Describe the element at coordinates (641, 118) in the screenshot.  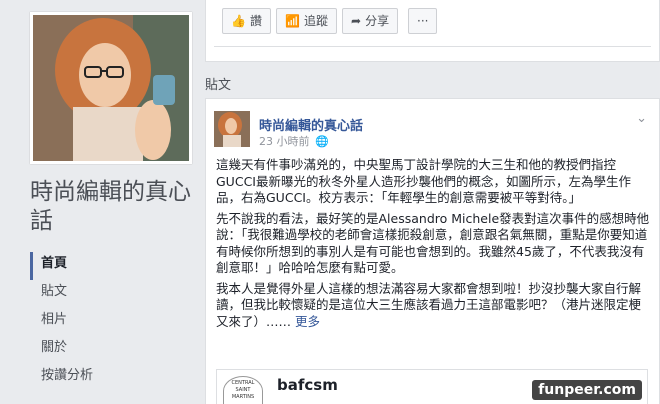
I see `post-options-chevron-icon: ⌄` at that location.